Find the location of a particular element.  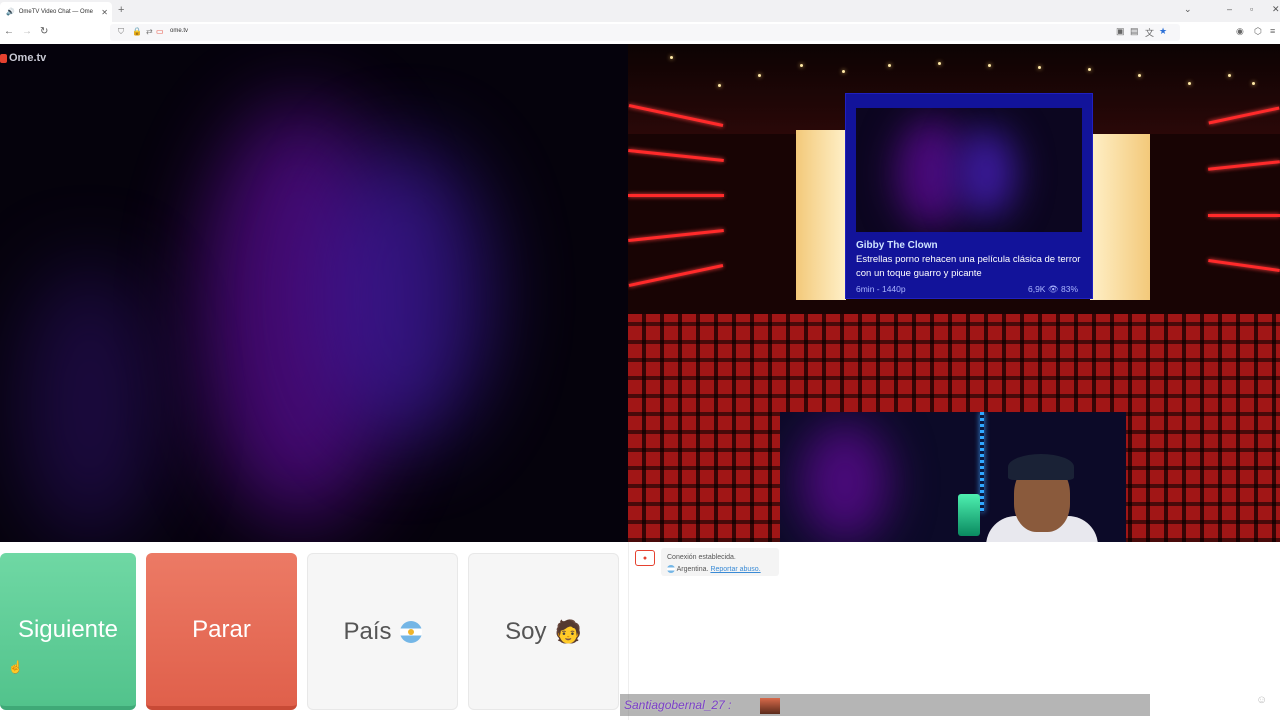

streamer-webcam is located at coordinates (953, 477).